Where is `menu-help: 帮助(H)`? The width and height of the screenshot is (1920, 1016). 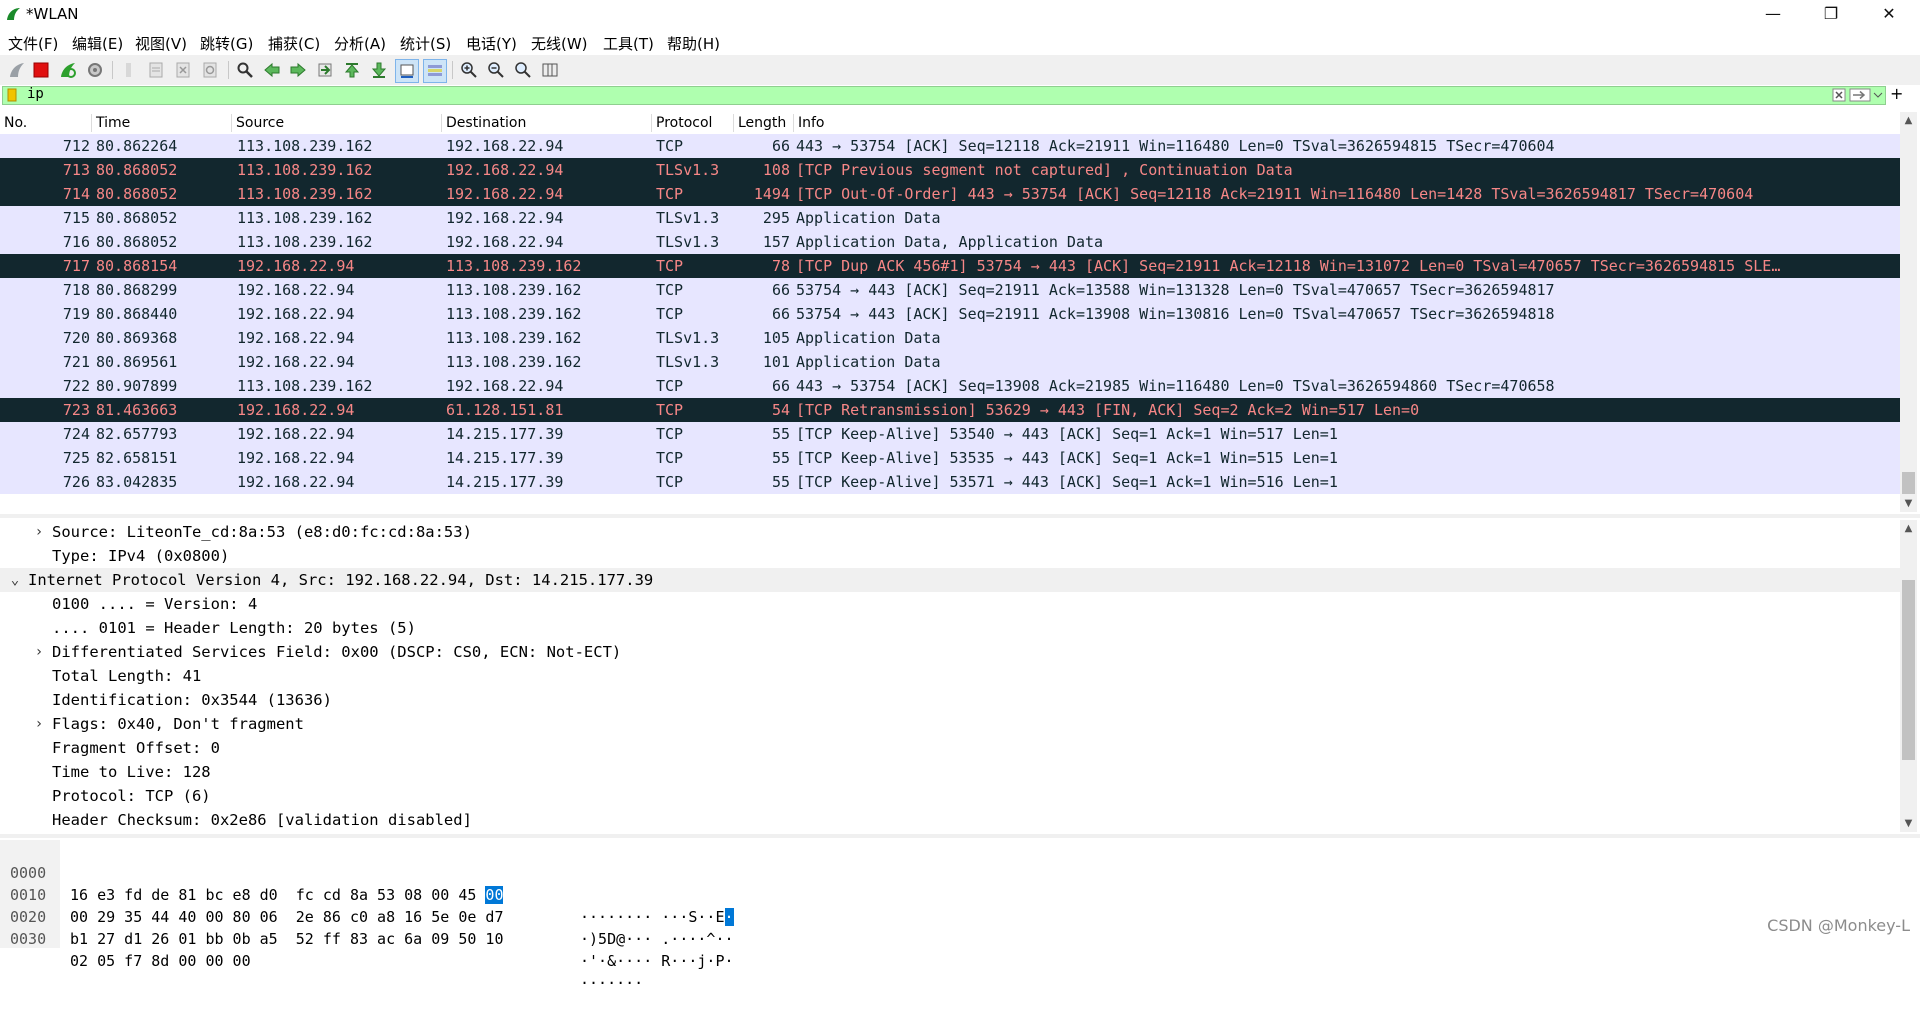
menu-help: 帮助(H) is located at coordinates (693, 43).